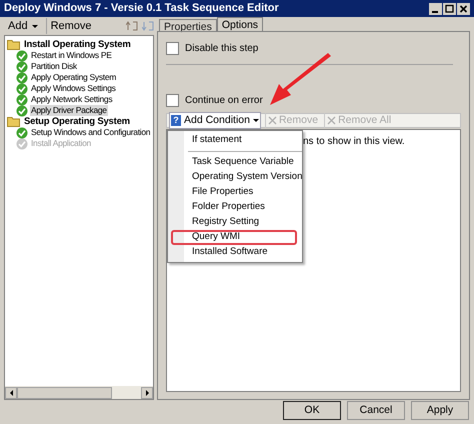 Image resolution: width=474 pixels, height=424 pixels. I want to click on menu-item: Operating System Version, so click(235, 177).